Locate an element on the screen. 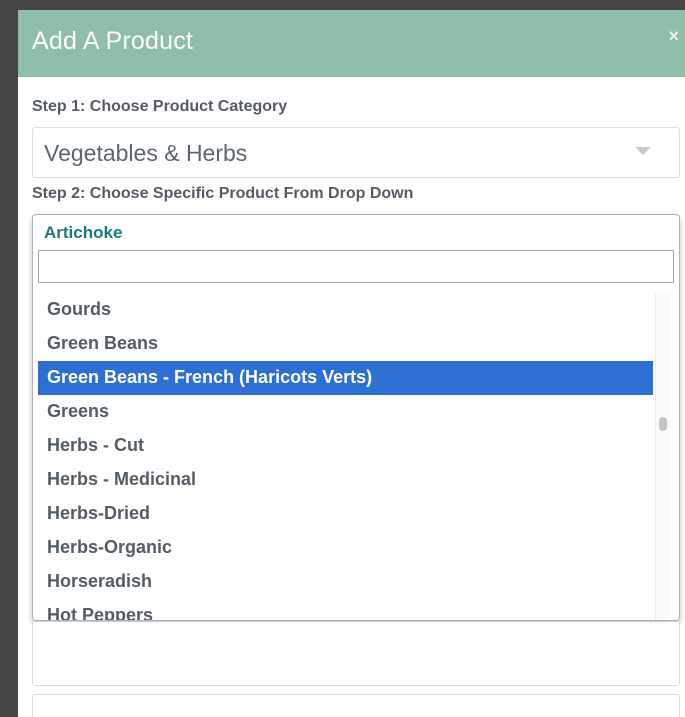 This screenshot has height=717, width=685. product-option: Herbs - Medicinal is located at coordinates (345, 480).